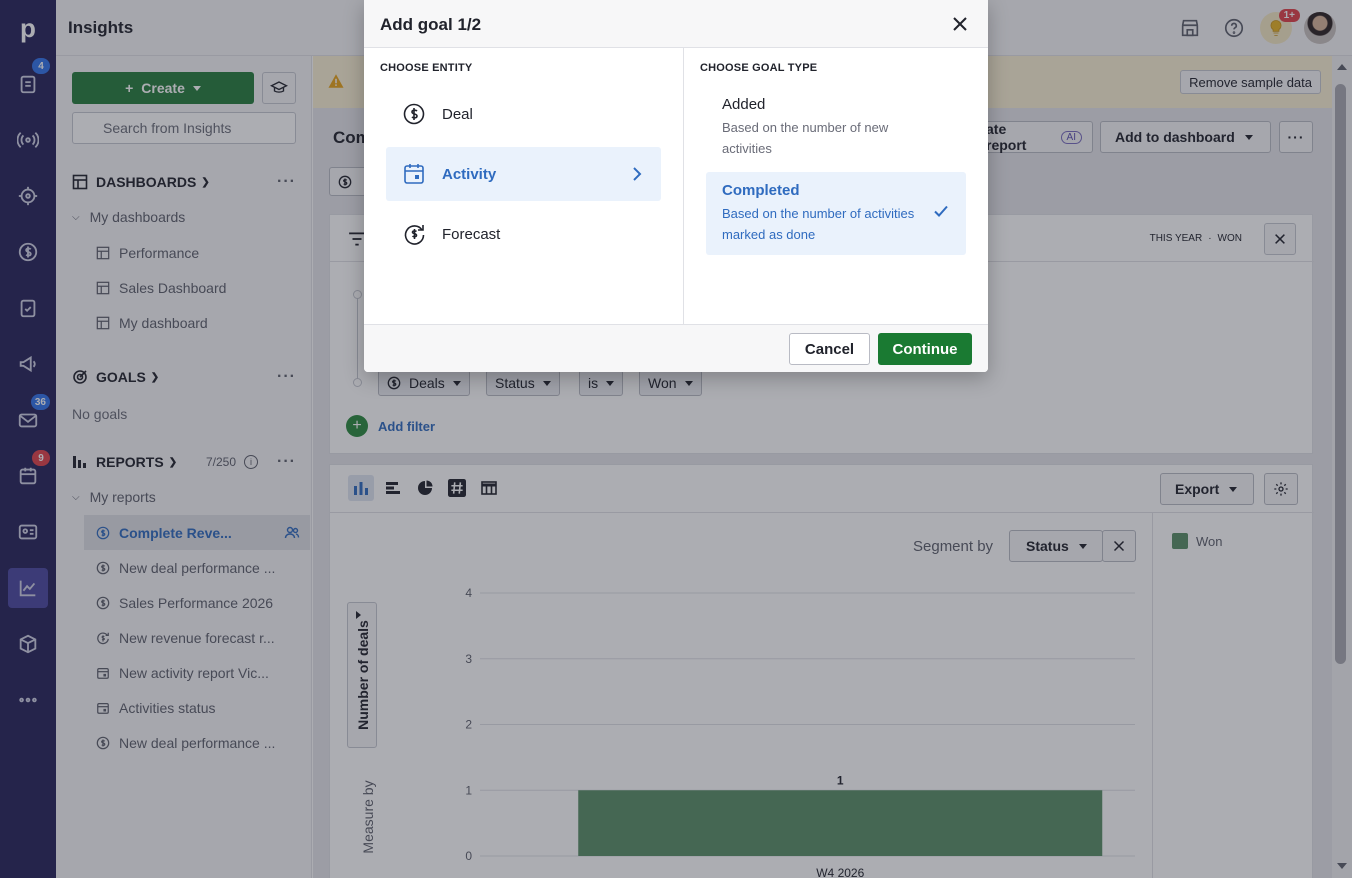 Image resolution: width=1352 pixels, height=878 pixels. Describe the element at coordinates (683, 186) in the screenshot. I see `modal-column-divider` at that location.